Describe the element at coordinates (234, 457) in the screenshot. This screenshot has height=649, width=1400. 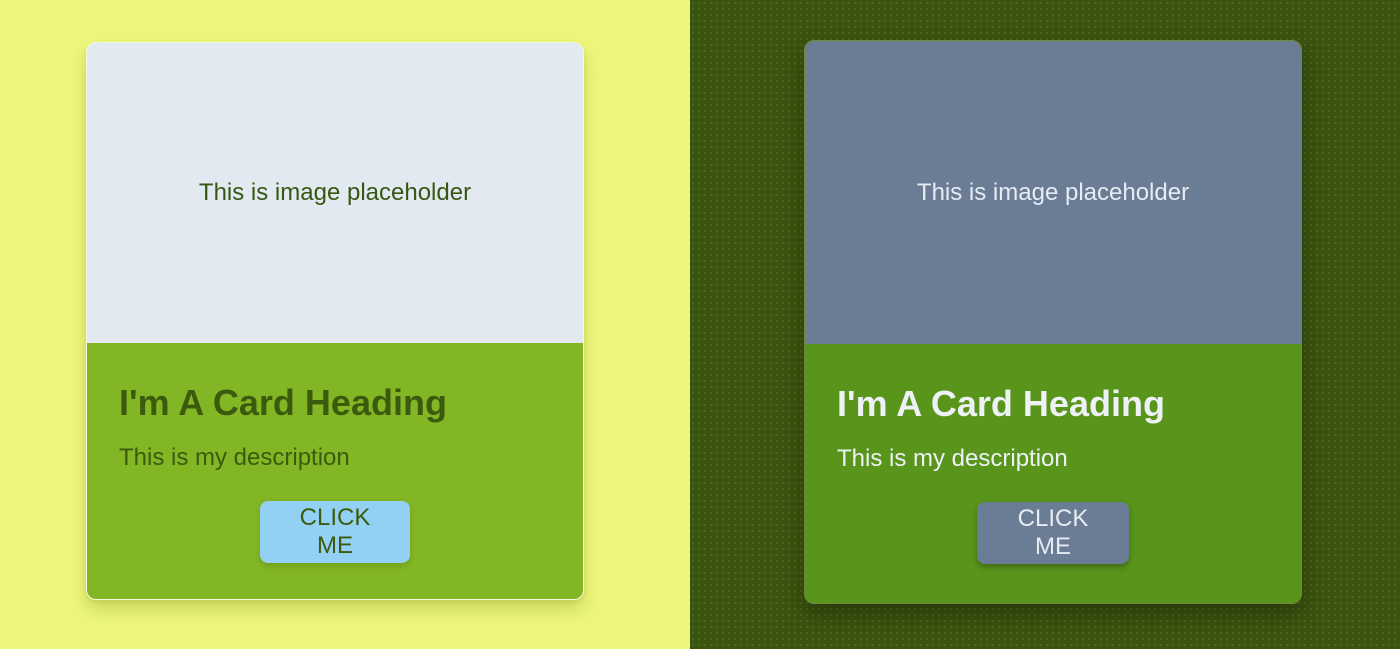
I see `light-card-description: This is my description` at that location.